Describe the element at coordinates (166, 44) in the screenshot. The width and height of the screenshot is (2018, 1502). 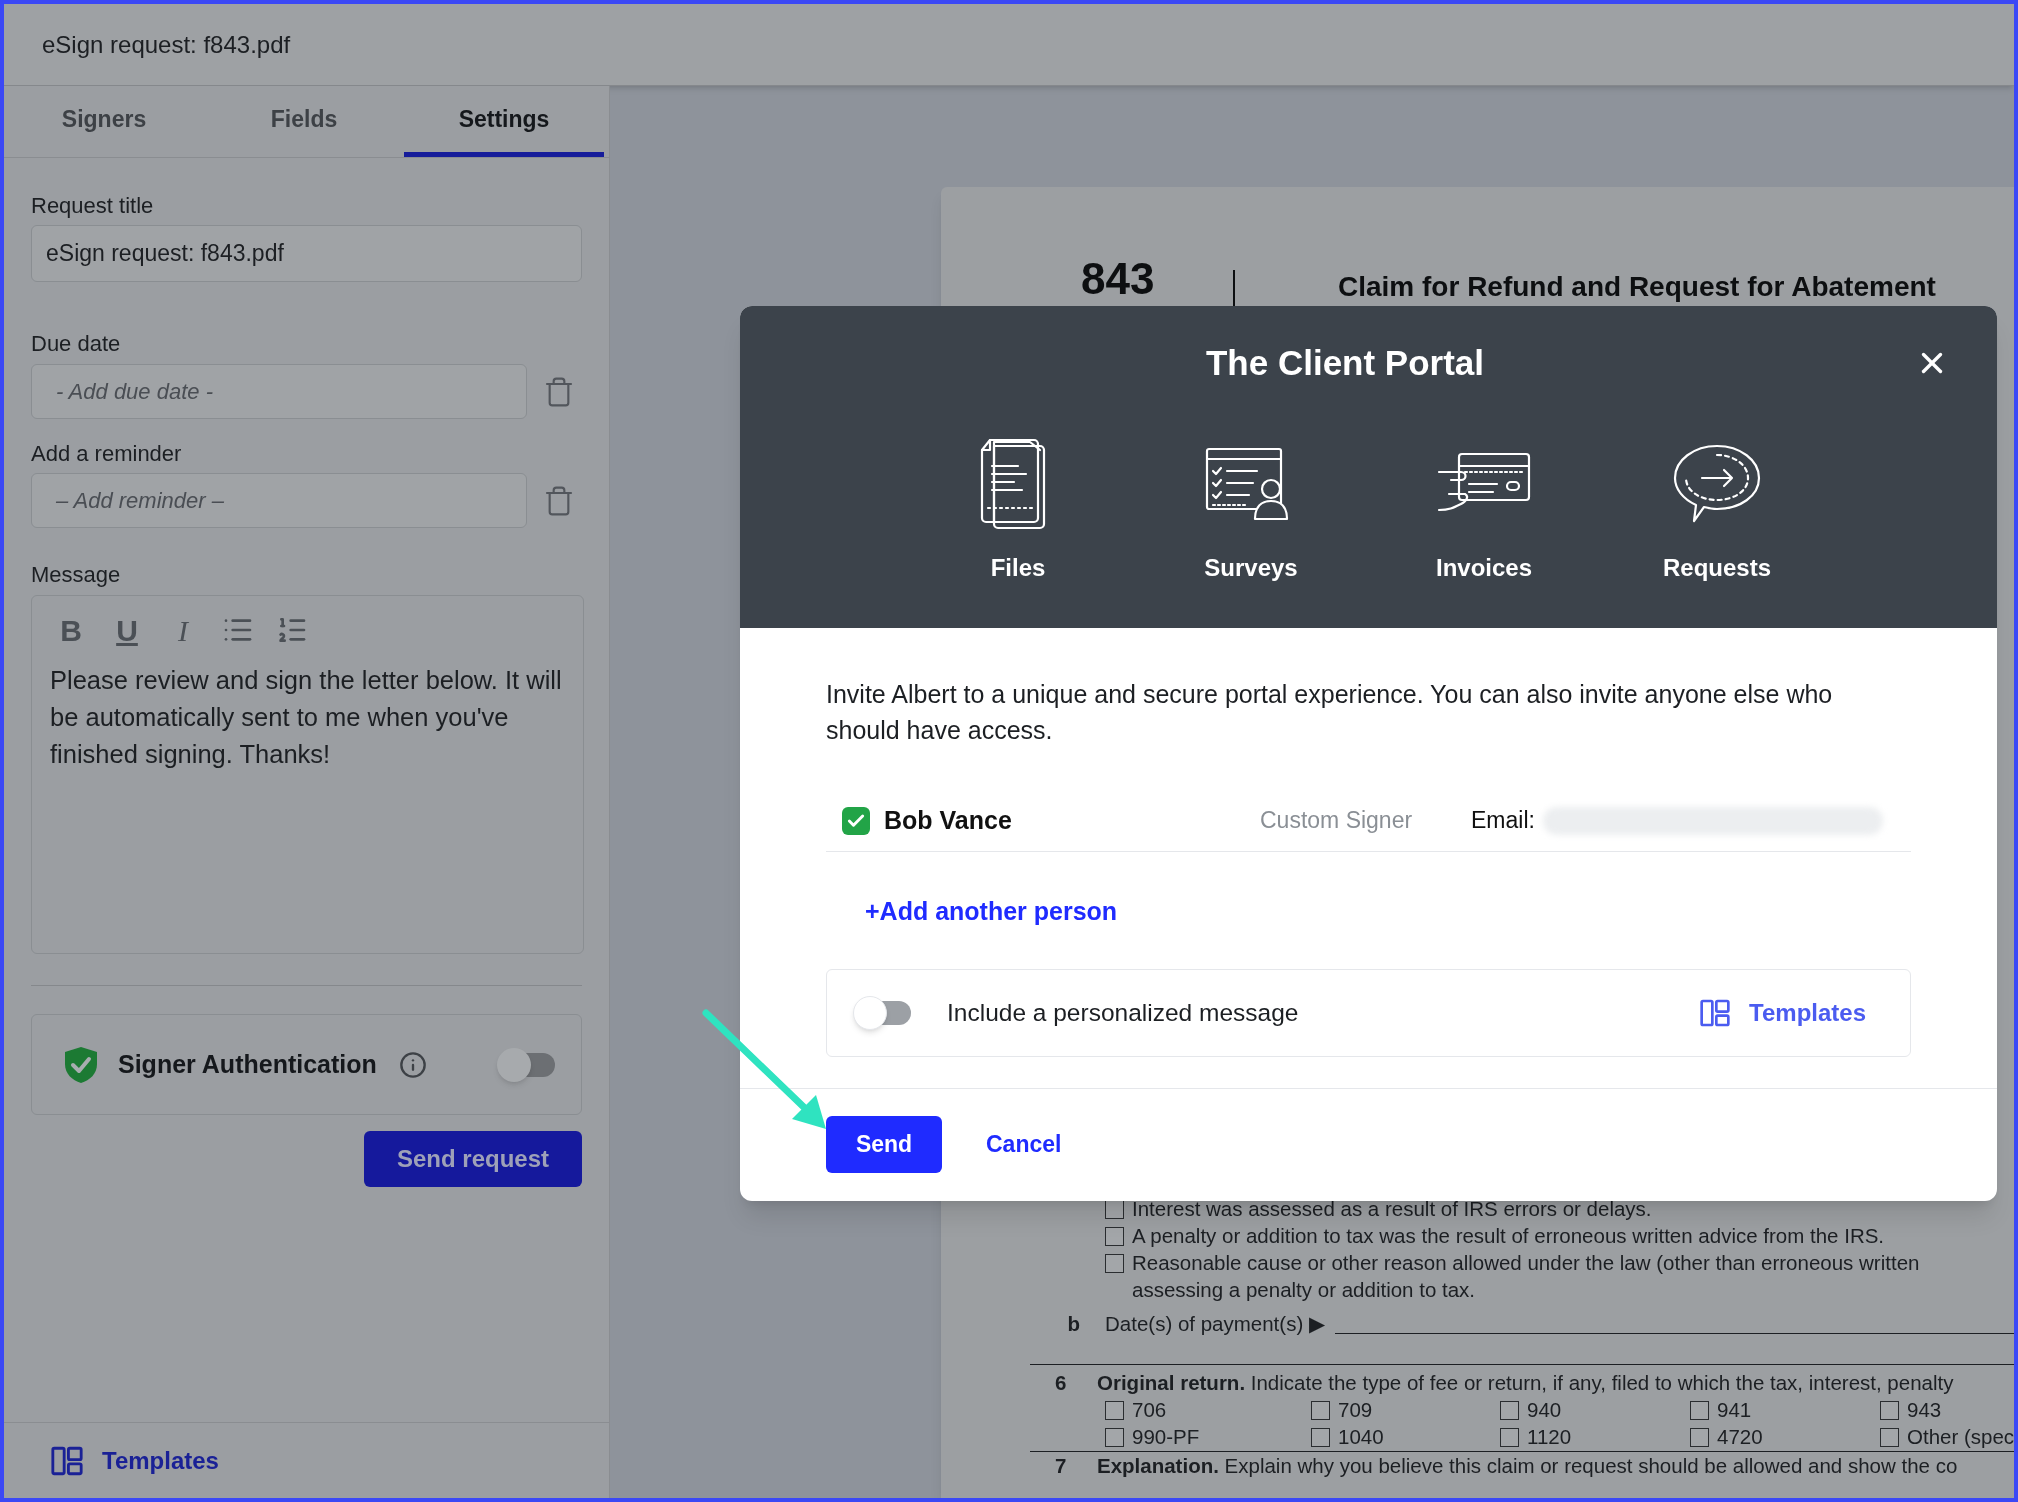
I see `window-title: eSign request: f843.pdf` at that location.